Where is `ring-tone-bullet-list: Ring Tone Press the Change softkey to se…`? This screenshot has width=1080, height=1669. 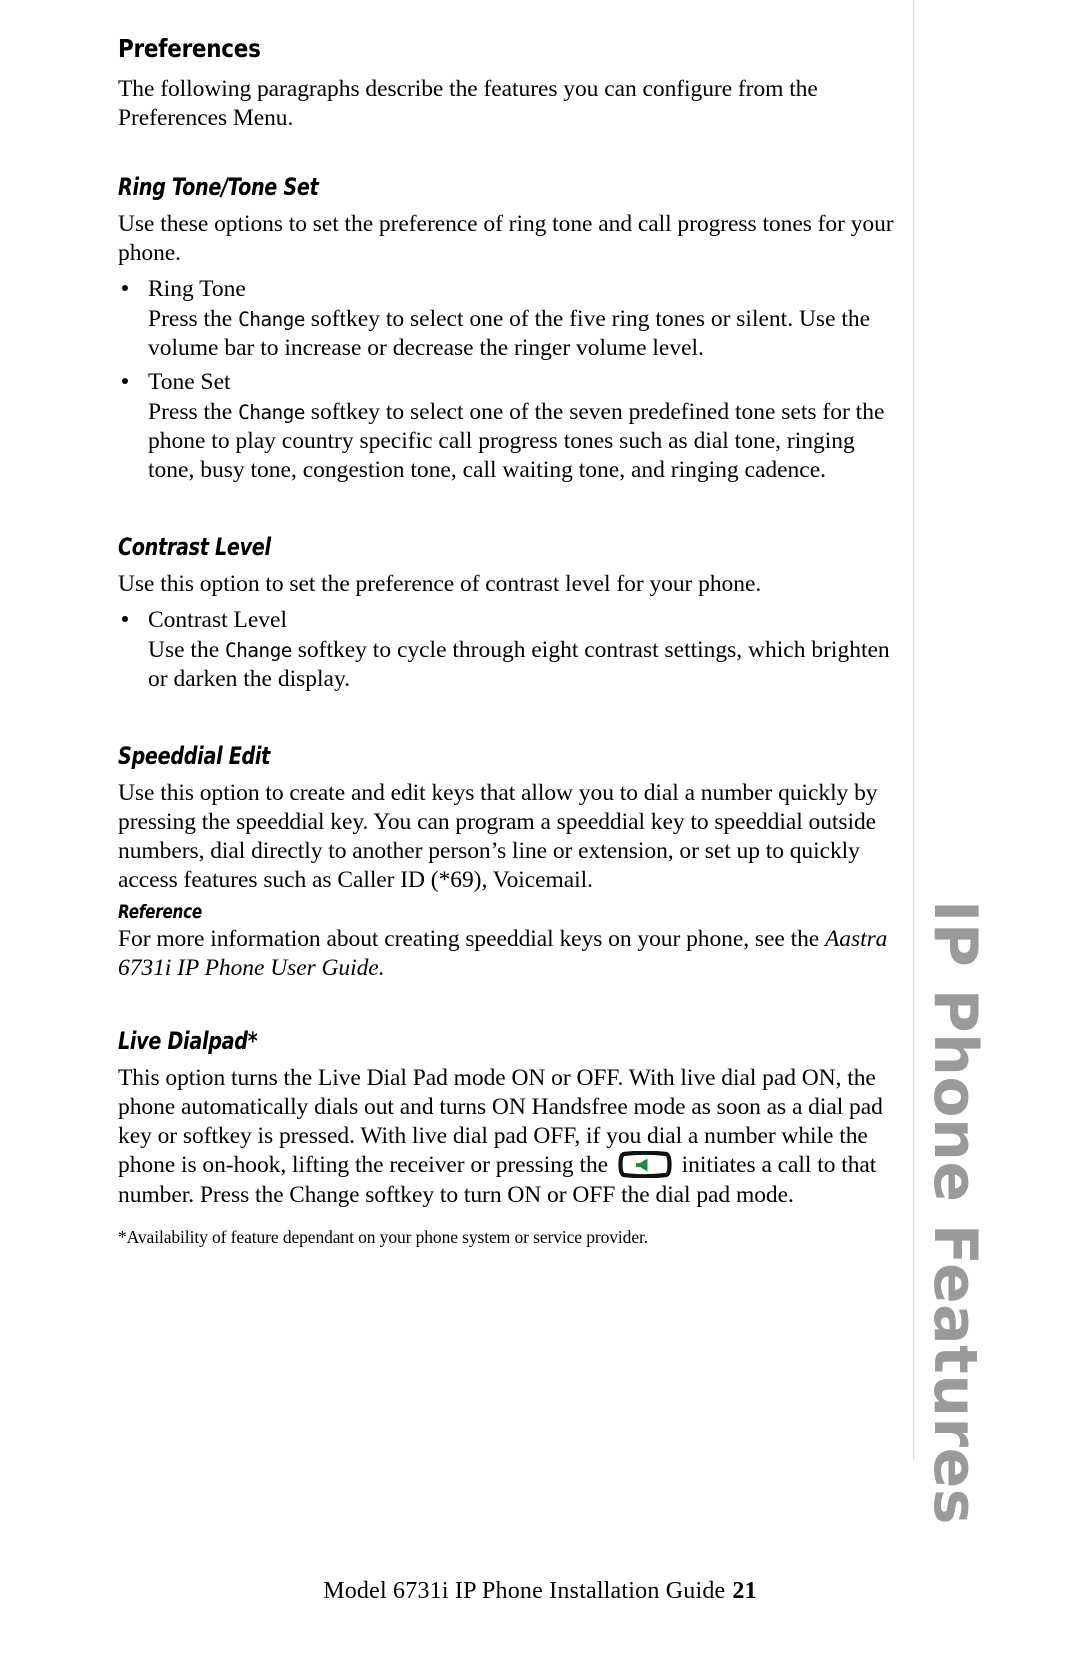
ring-tone-bullet-list: Ring Tone Press the Change softkey to se… is located at coordinates (509, 379).